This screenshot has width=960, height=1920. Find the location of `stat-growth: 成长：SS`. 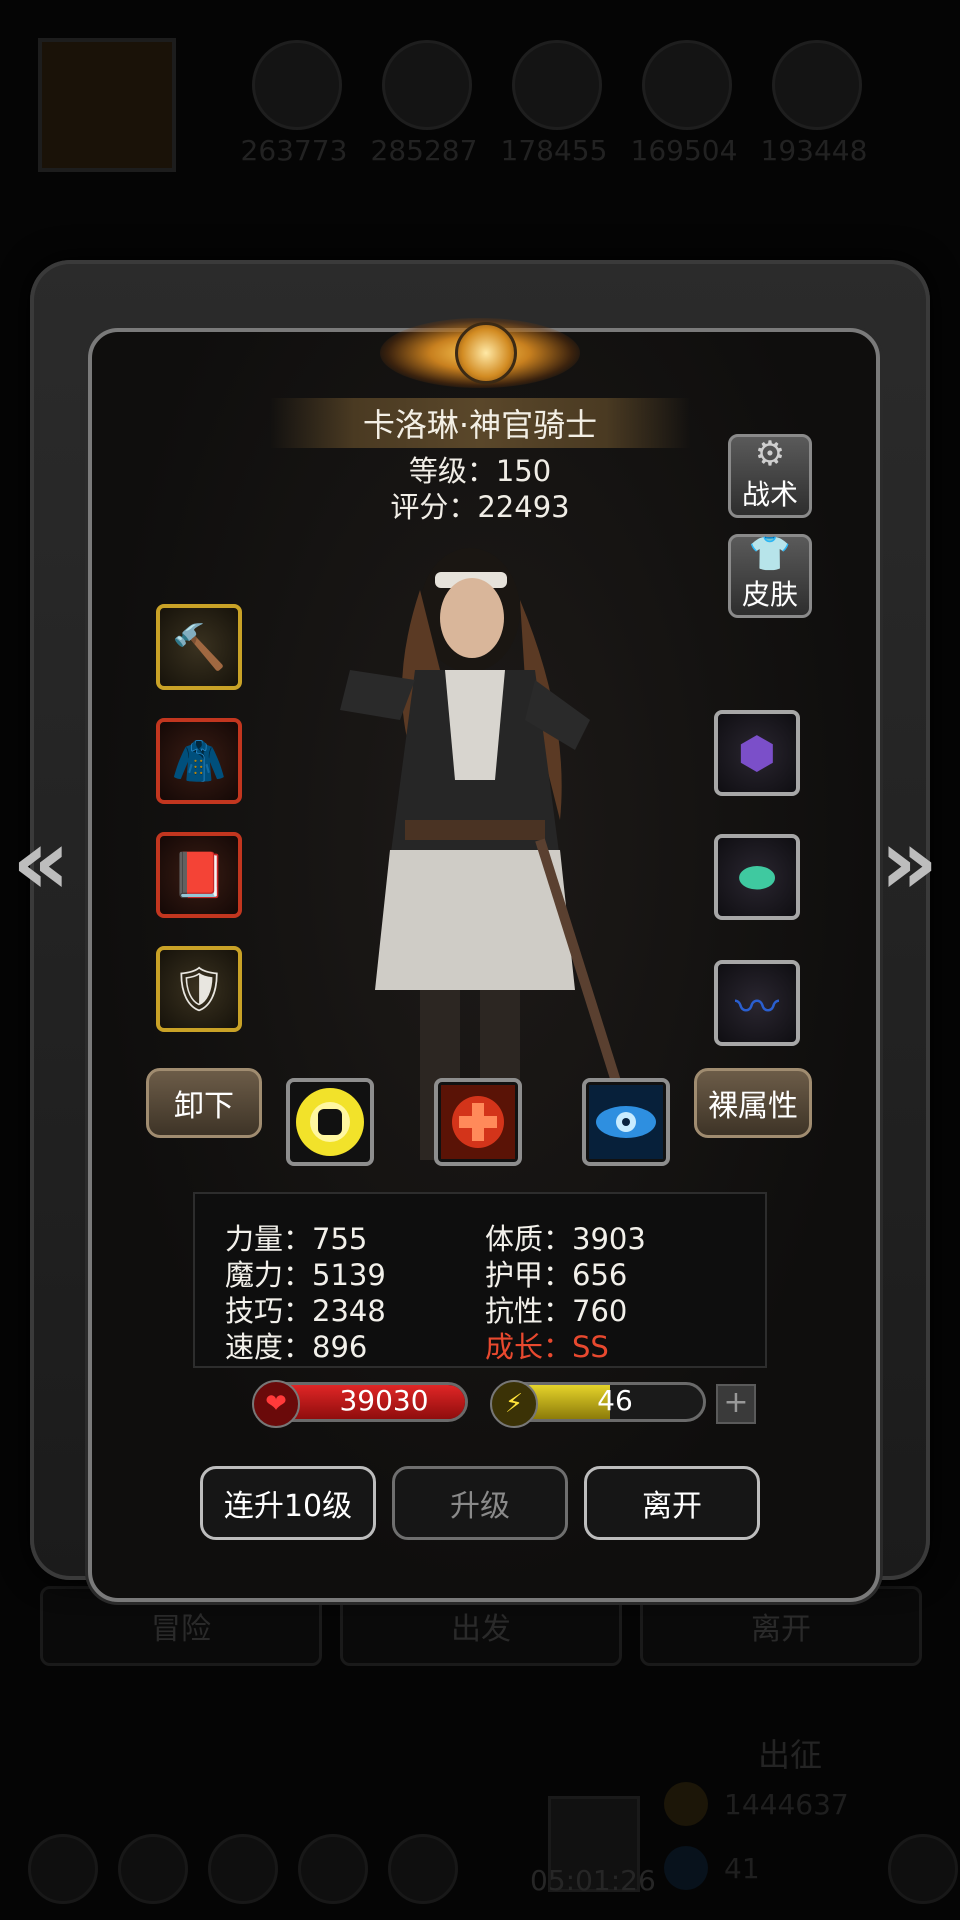

stat-growth: 成长：SS is located at coordinates (547, 1347).